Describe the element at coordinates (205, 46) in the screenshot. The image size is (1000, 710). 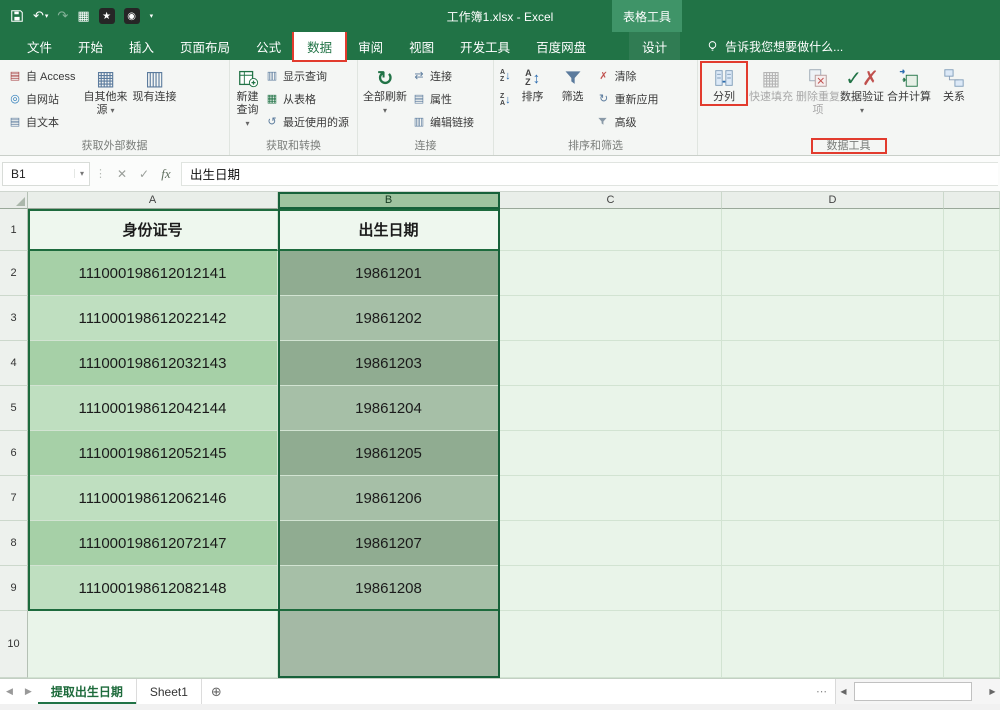
I see `tab-page-layout: 页面布局` at that location.